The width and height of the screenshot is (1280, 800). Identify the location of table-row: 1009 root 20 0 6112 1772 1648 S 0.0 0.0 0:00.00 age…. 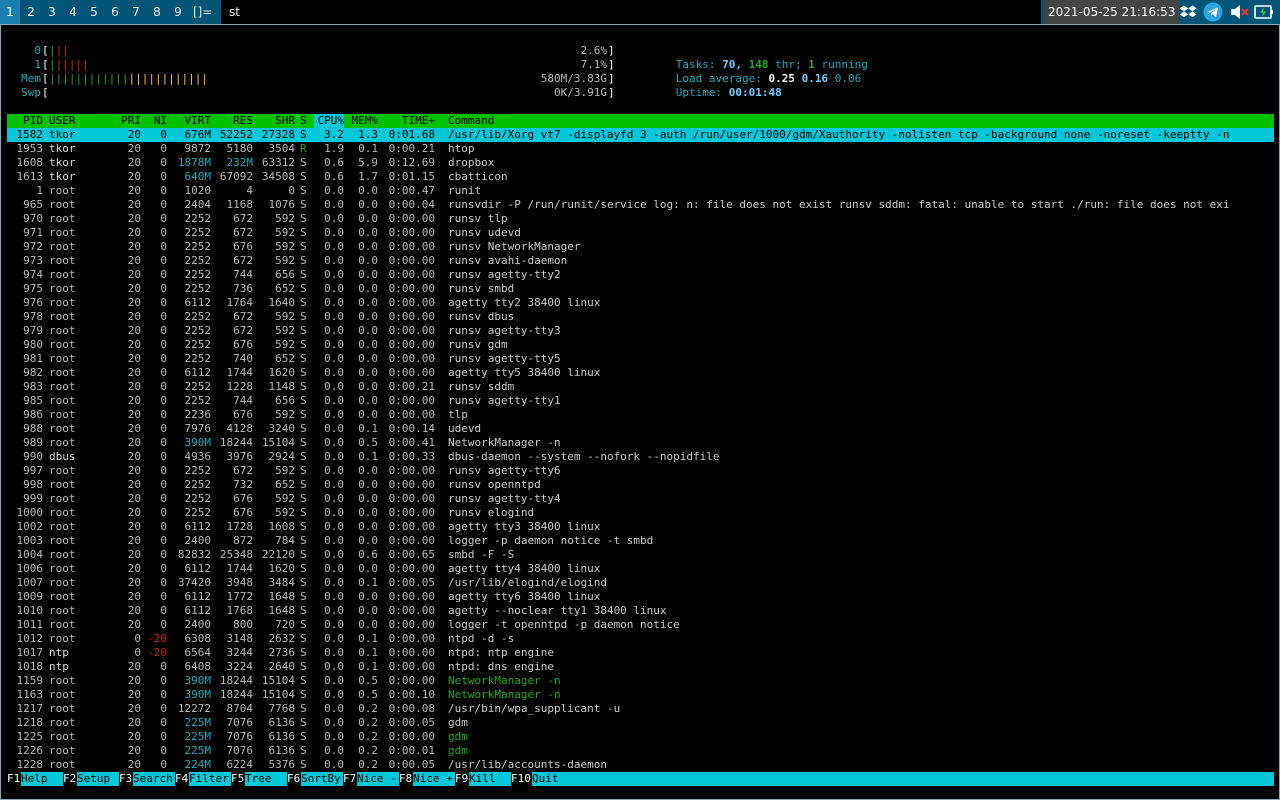
(640, 597).